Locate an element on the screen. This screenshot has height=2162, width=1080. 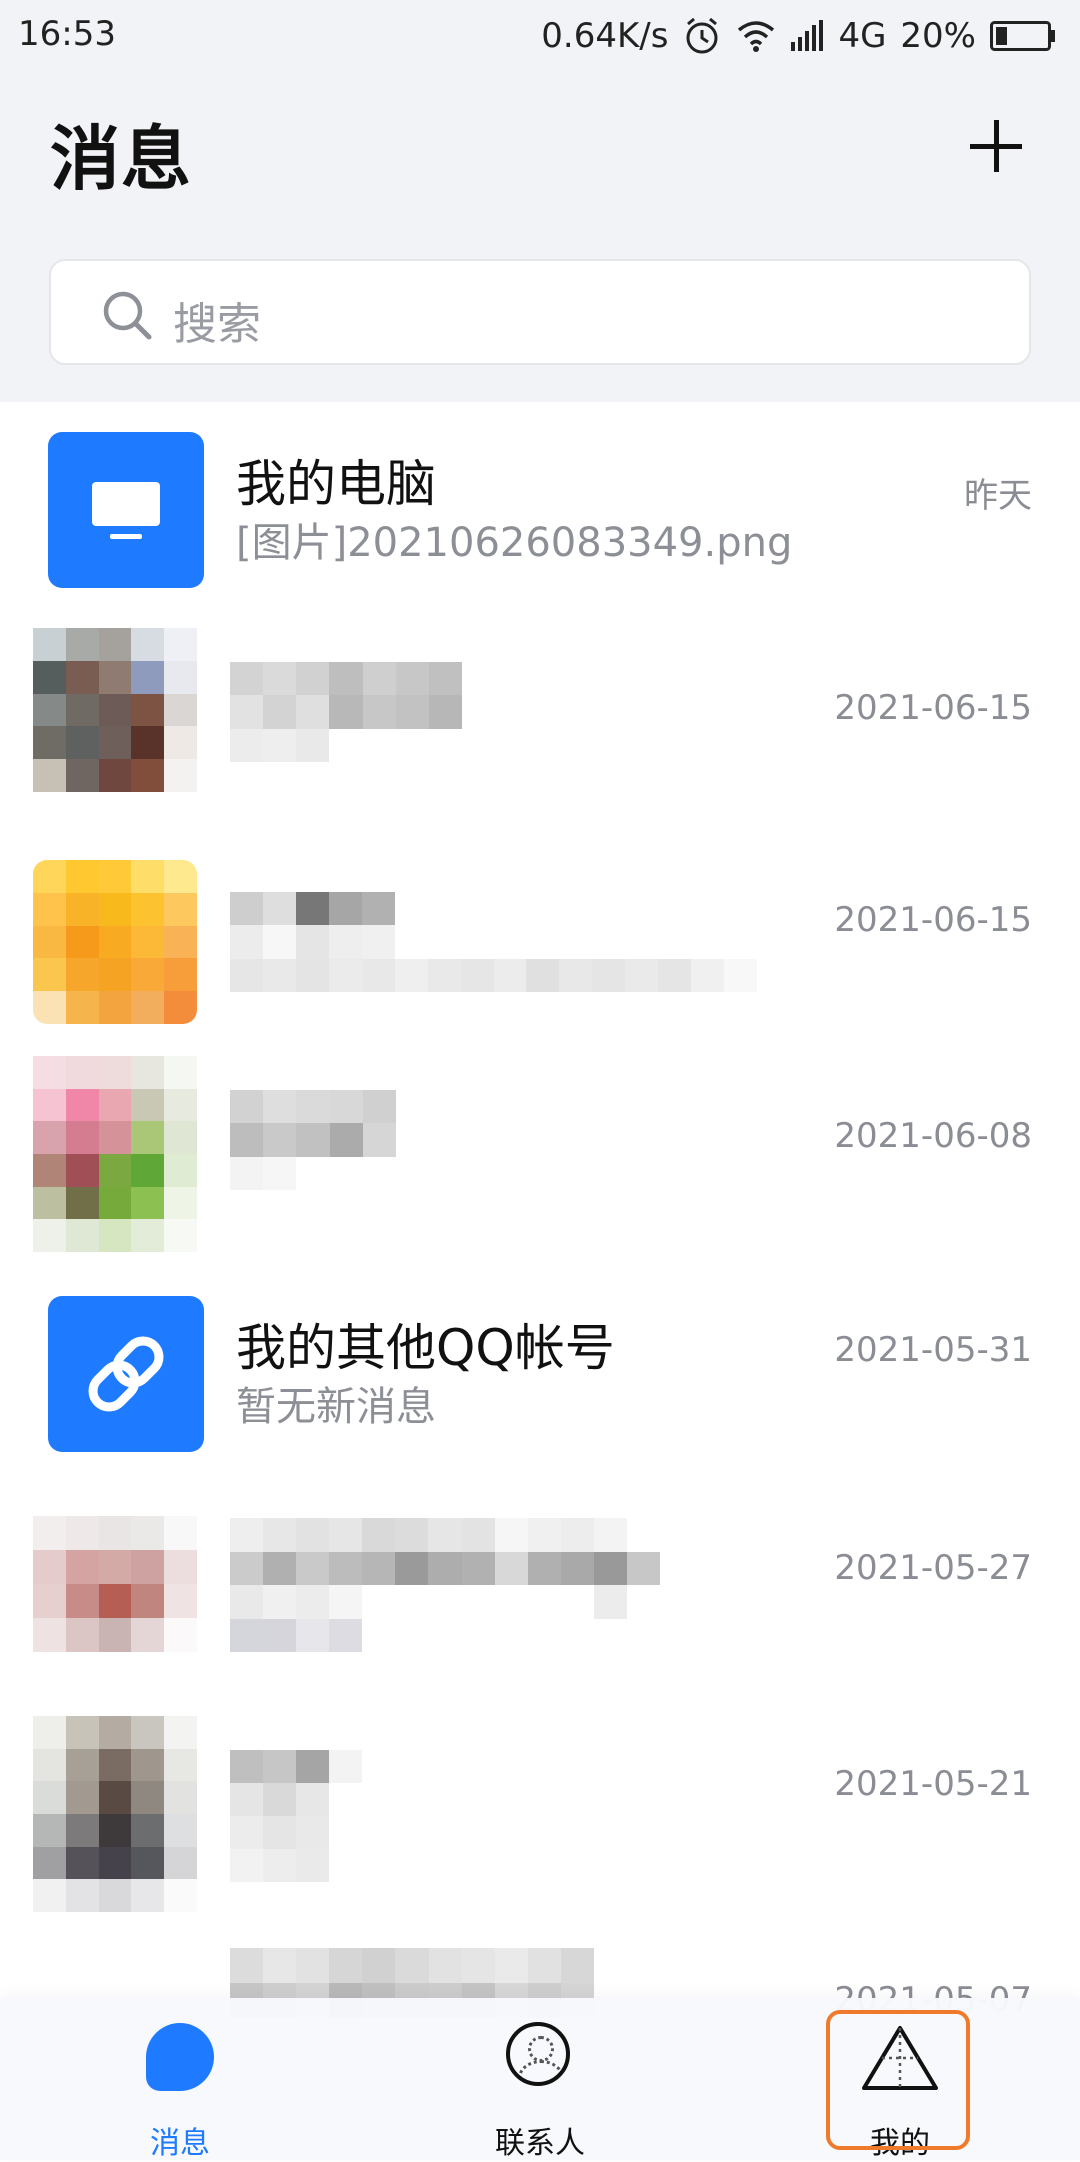
conversation-item: 我的电脑 [图片]20210626083349.png 昨天 is located at coordinates (540, 516).